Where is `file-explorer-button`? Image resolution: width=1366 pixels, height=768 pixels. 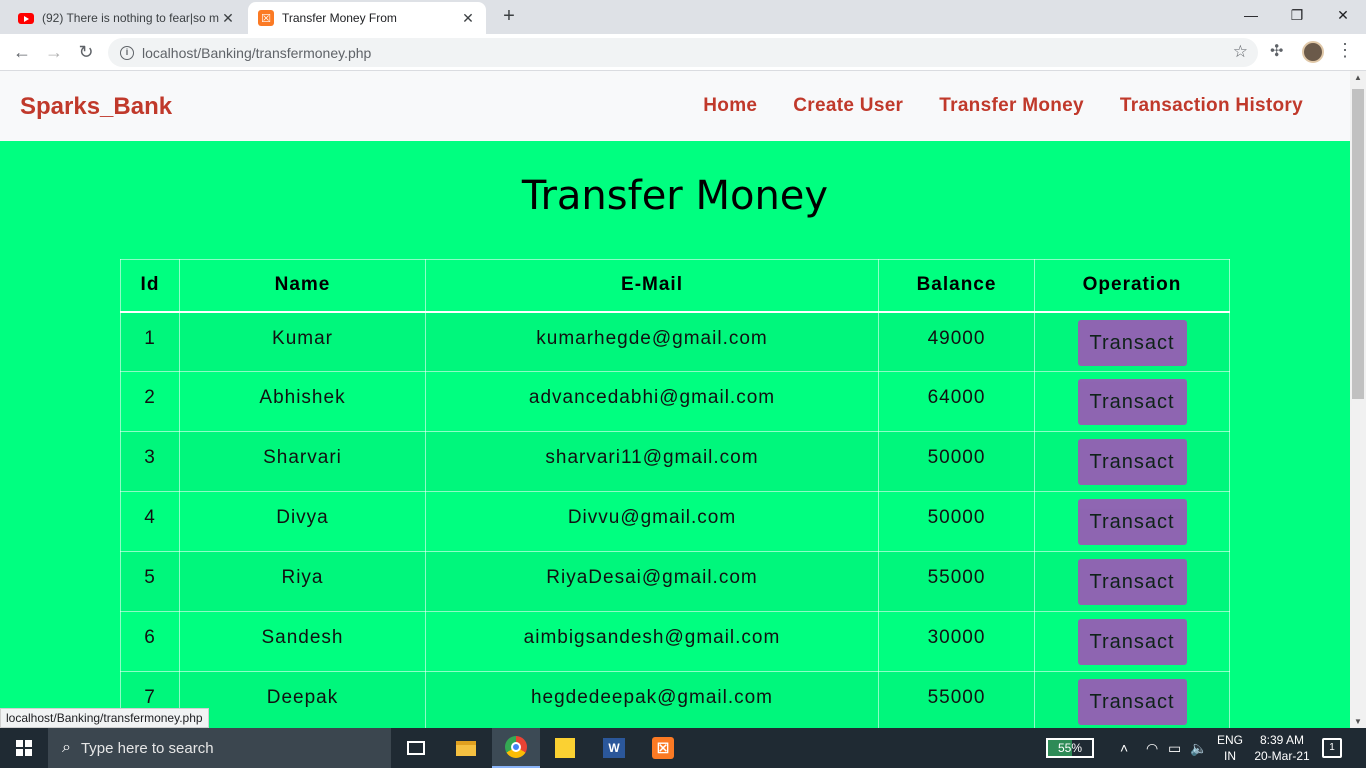
file-explorer-button is located at coordinates (466, 748).